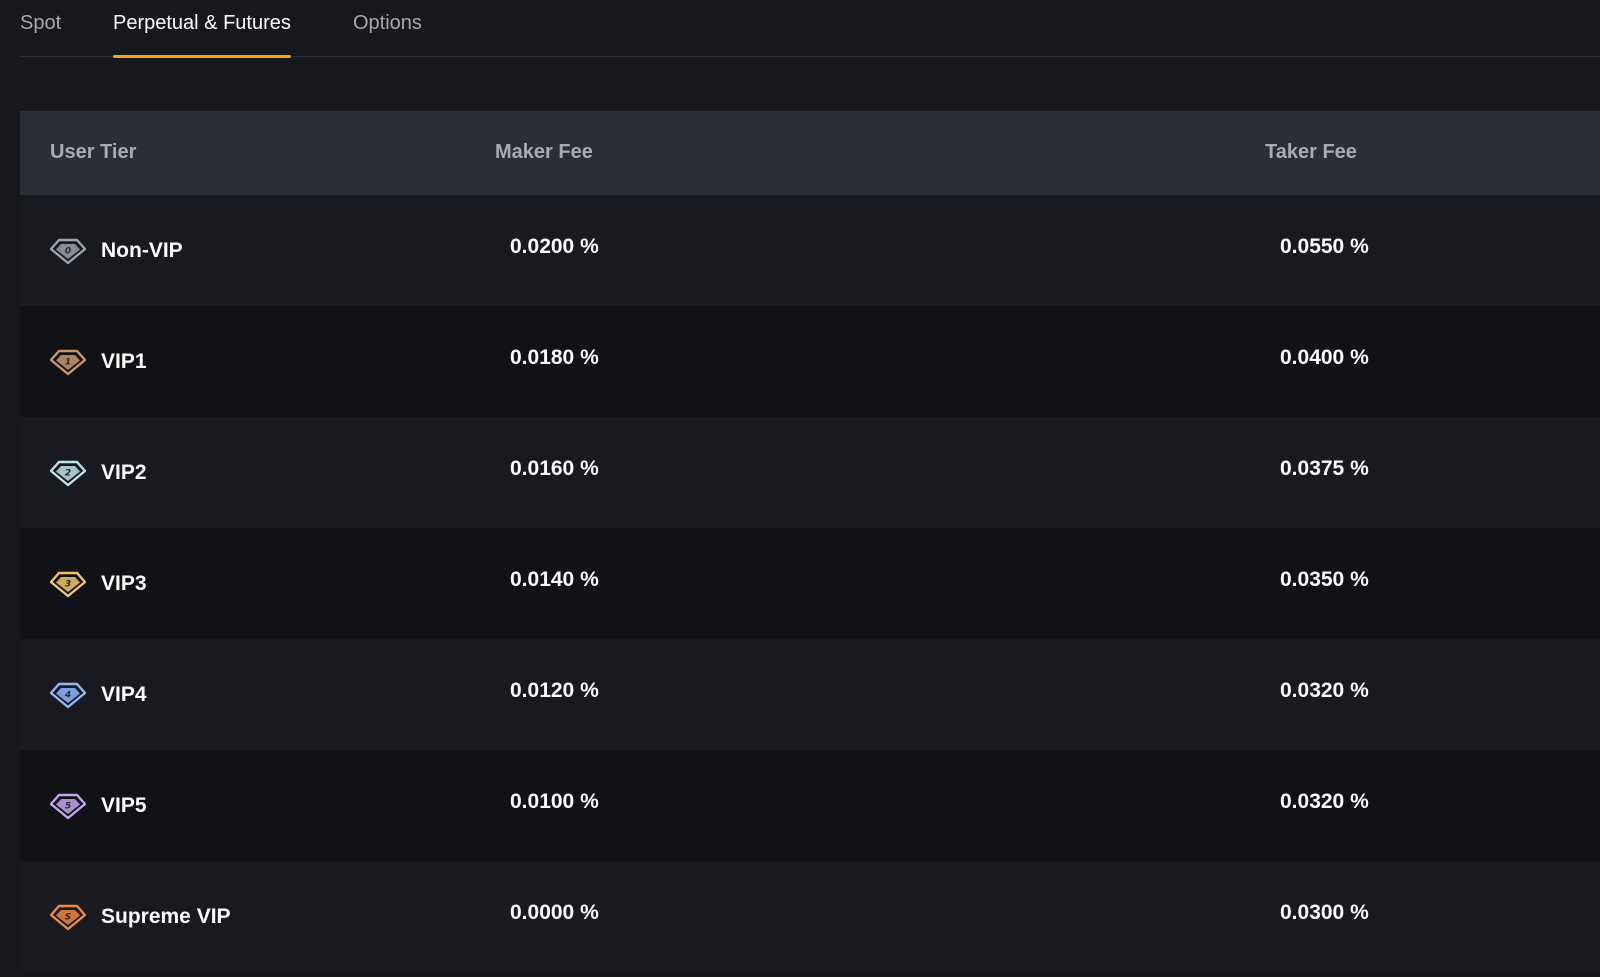 The width and height of the screenshot is (1600, 977). I want to click on taker-fee-value: 0.0350 %, so click(1324, 579).